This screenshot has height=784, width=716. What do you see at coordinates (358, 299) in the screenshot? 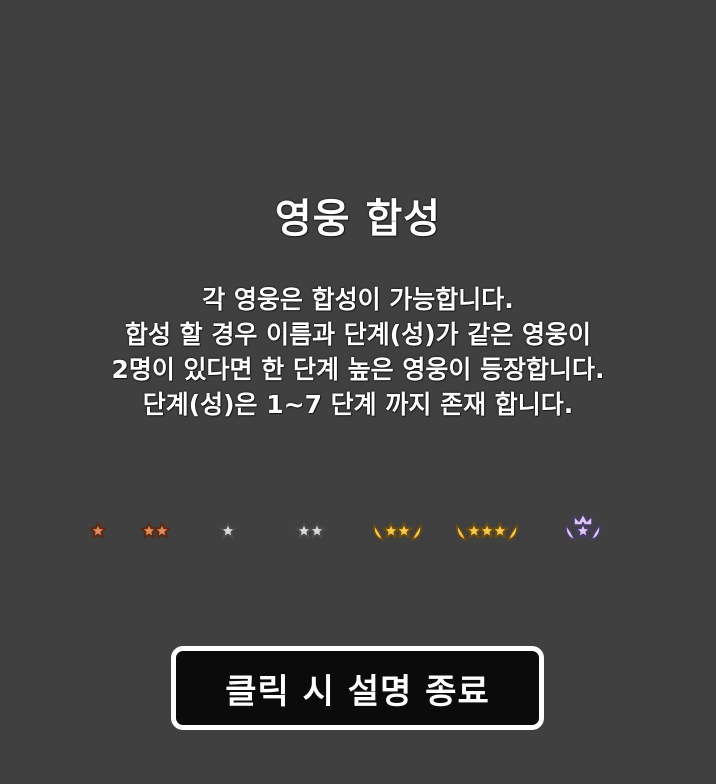
I see `description-line: 각 영웅은 합성이 가능합니다.` at bounding box center [358, 299].